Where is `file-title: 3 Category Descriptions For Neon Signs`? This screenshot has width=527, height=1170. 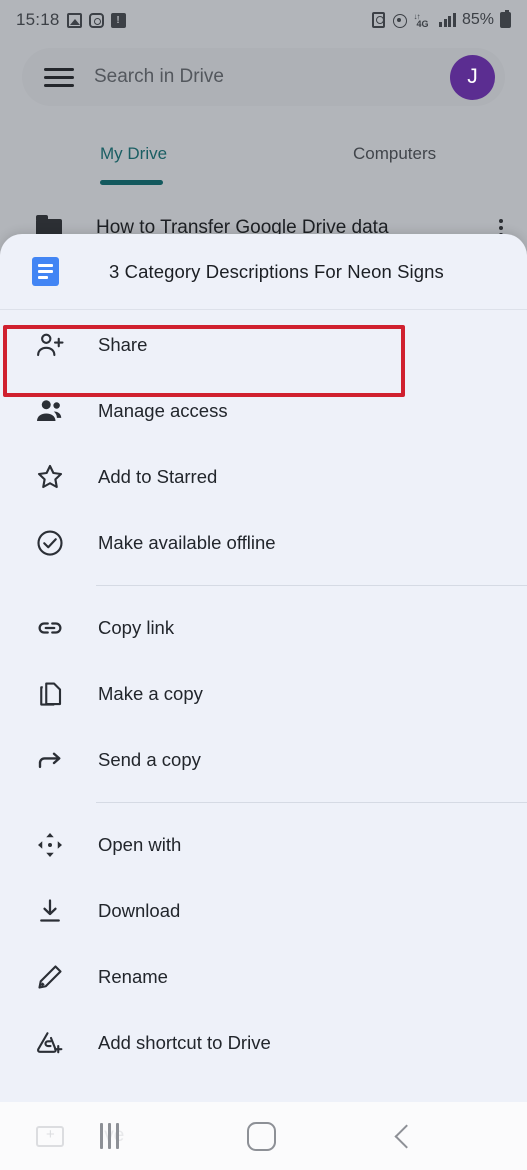
file-title: 3 Category Descriptions For Neon Signs is located at coordinates (276, 271).